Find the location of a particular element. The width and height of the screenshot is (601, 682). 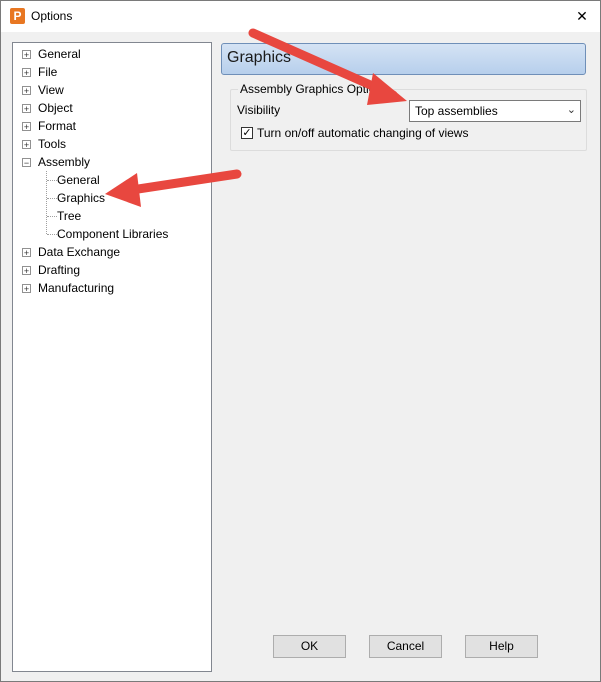

annotation-arrows is located at coordinates (256, 117).